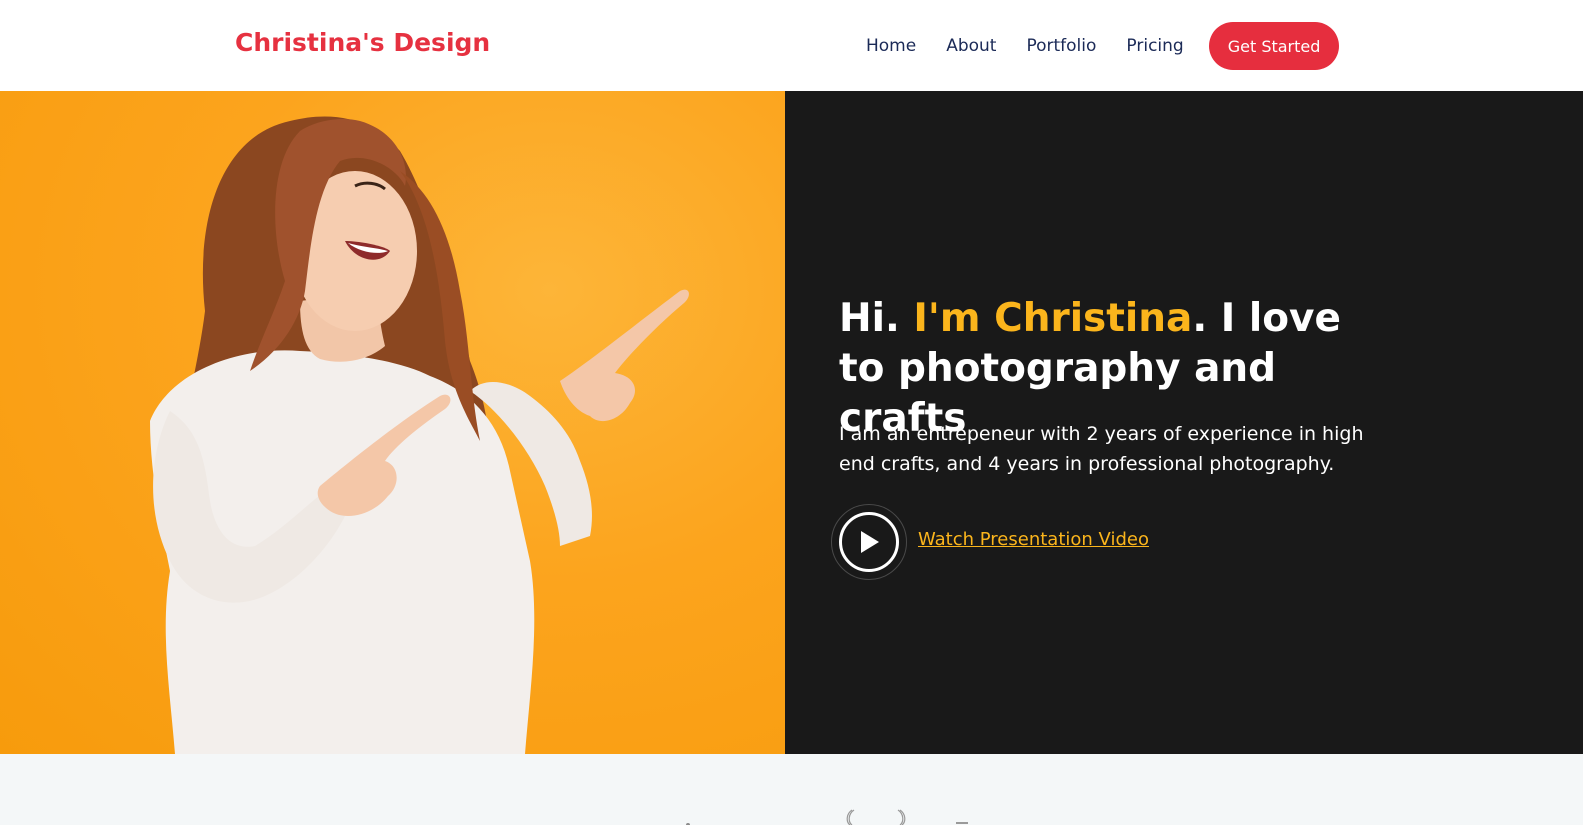  I want to click on partner-logos-row, so click(827, 817).